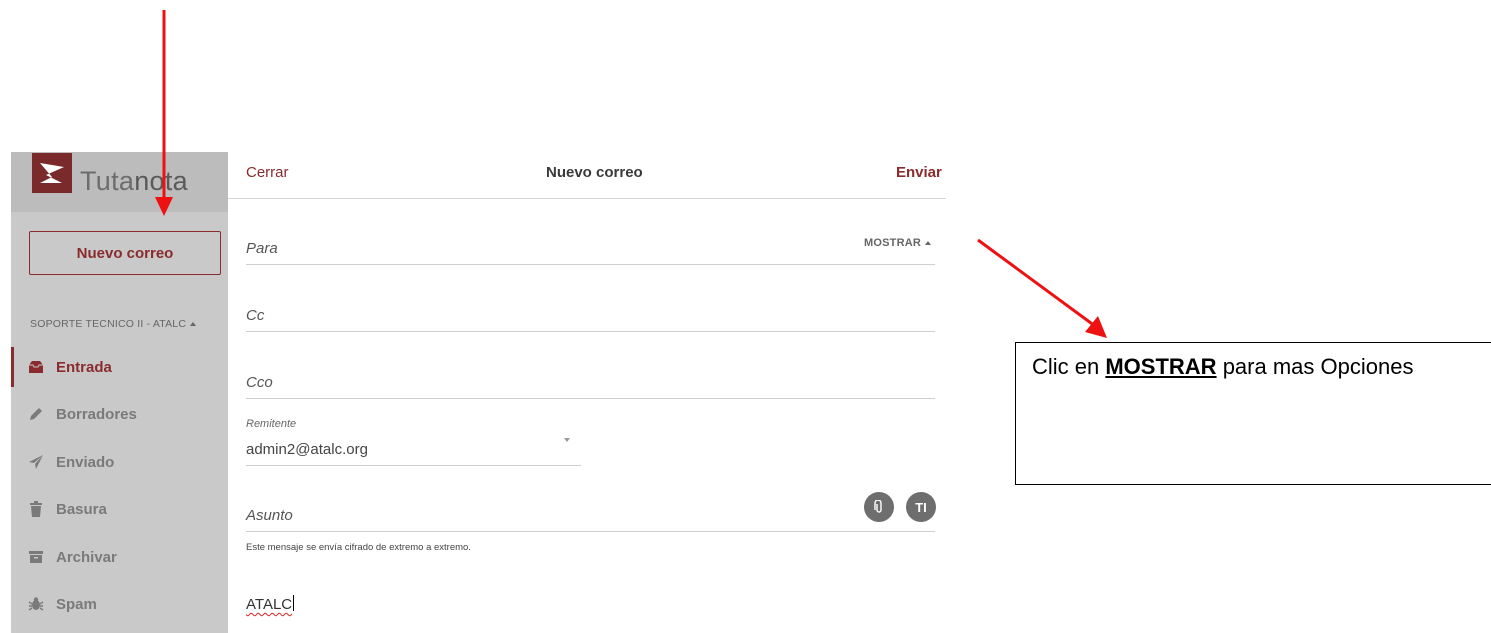  Describe the element at coordinates (590, 316) in the screenshot. I see `cc-field: Cc` at that location.